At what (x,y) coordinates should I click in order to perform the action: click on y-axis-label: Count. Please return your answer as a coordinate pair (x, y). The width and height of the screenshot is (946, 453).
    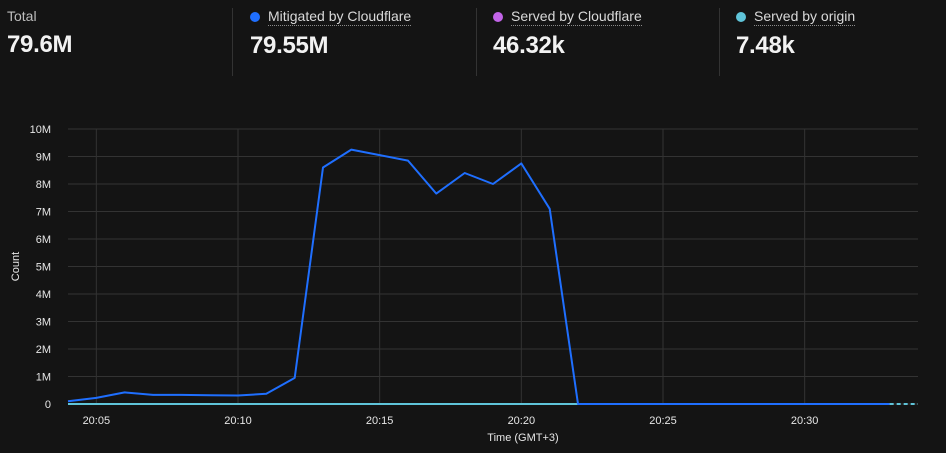
    Looking at the image, I should click on (16, 266).